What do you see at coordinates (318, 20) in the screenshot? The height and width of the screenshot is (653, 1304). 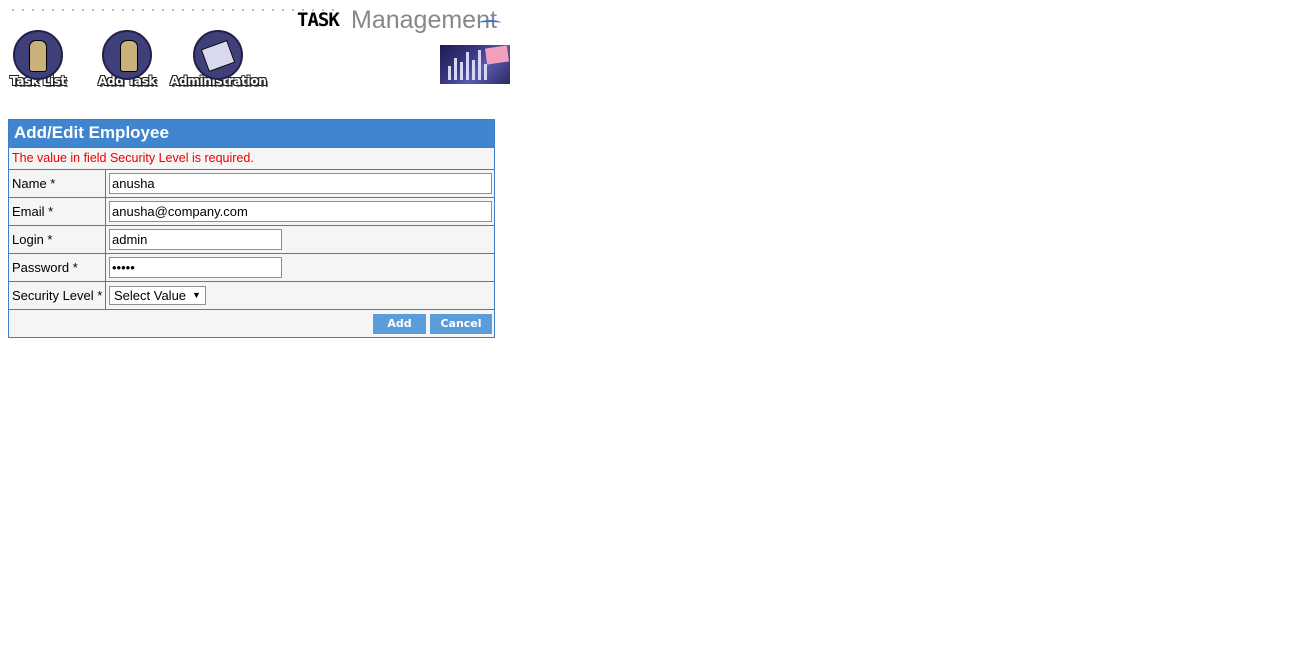 I see `logo-task-text: TASK` at bounding box center [318, 20].